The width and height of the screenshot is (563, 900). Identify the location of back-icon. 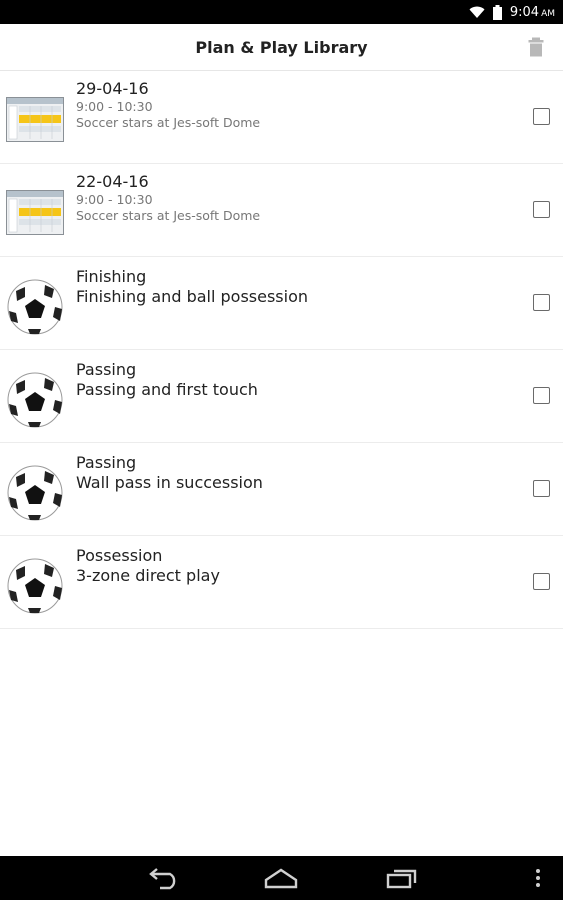
(163, 878).